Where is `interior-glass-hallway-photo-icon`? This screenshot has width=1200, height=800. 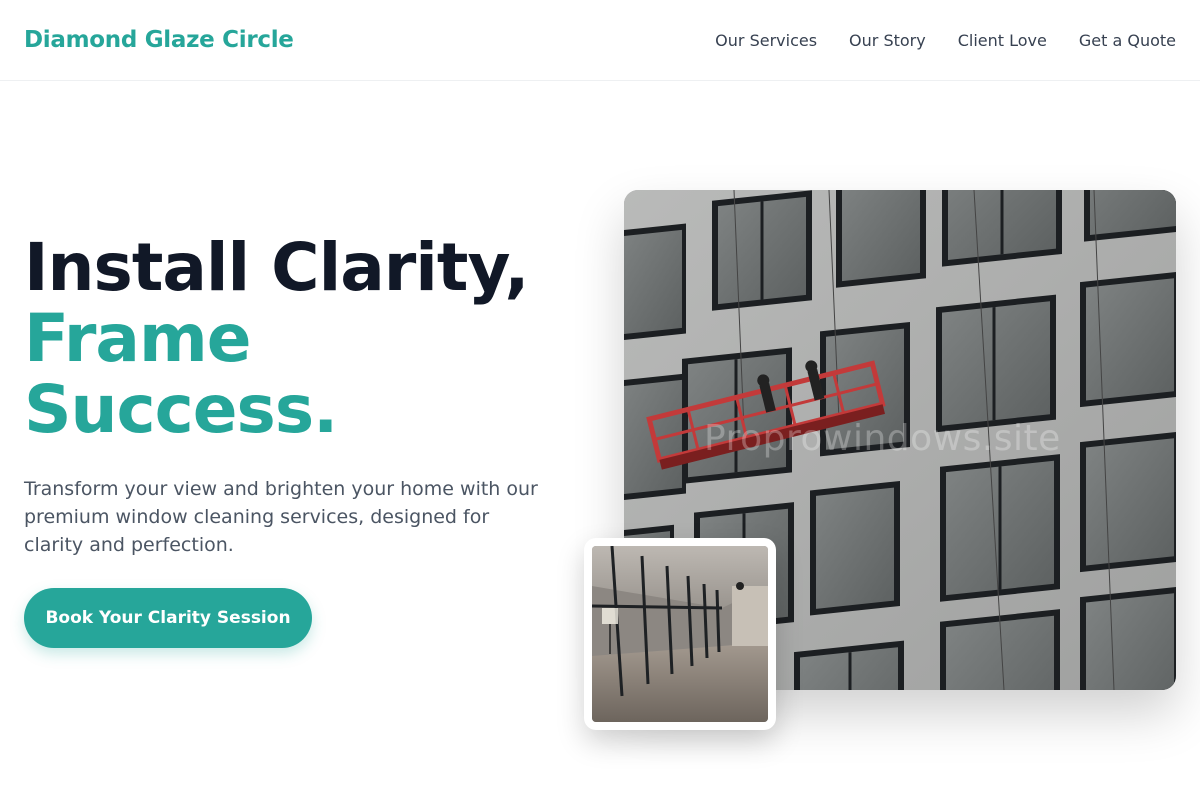
interior-glass-hallway-photo-icon is located at coordinates (680, 634).